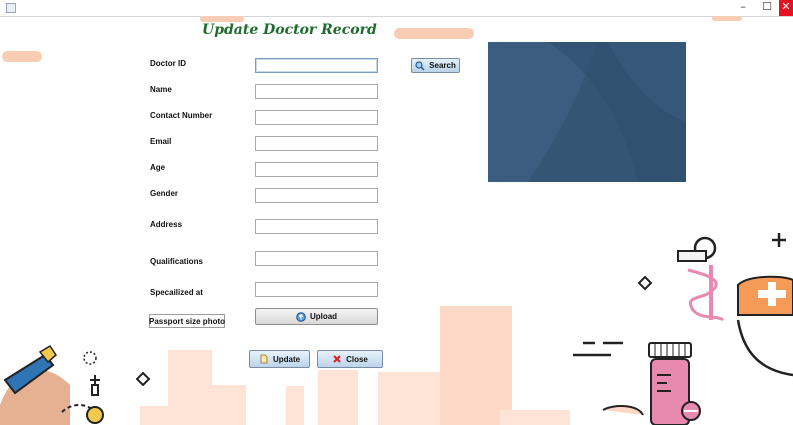  What do you see at coordinates (434, 33) in the screenshot?
I see `decor-pill-center` at bounding box center [434, 33].